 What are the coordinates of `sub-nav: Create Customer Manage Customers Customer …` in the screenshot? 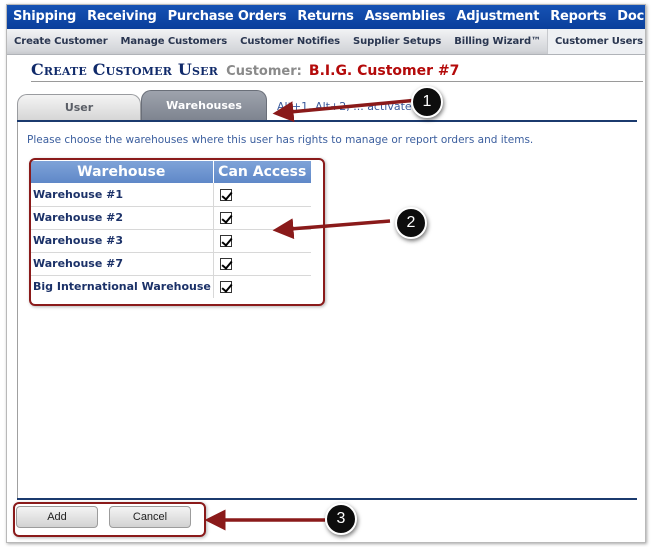 It's located at (326, 42).